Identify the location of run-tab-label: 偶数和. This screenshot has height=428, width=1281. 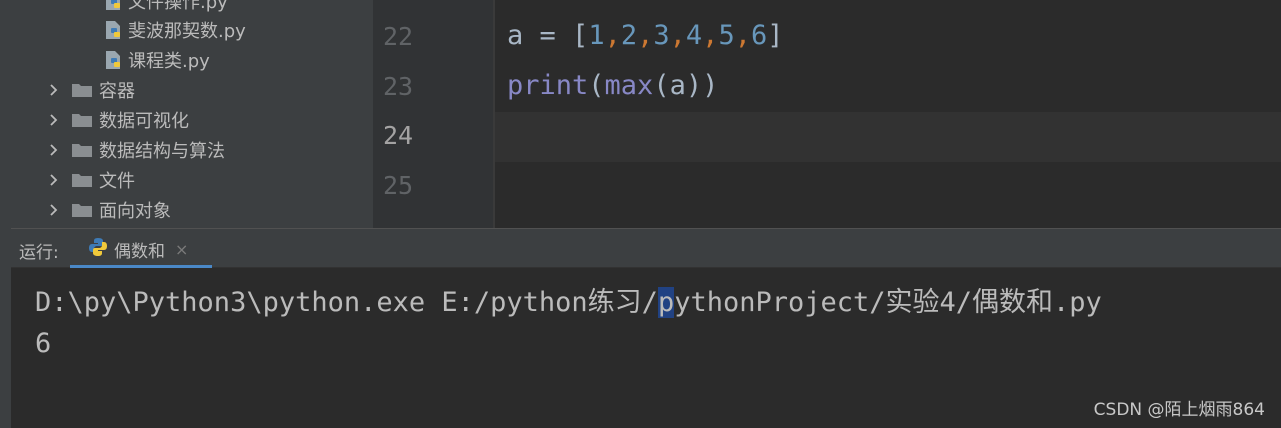
(139, 251).